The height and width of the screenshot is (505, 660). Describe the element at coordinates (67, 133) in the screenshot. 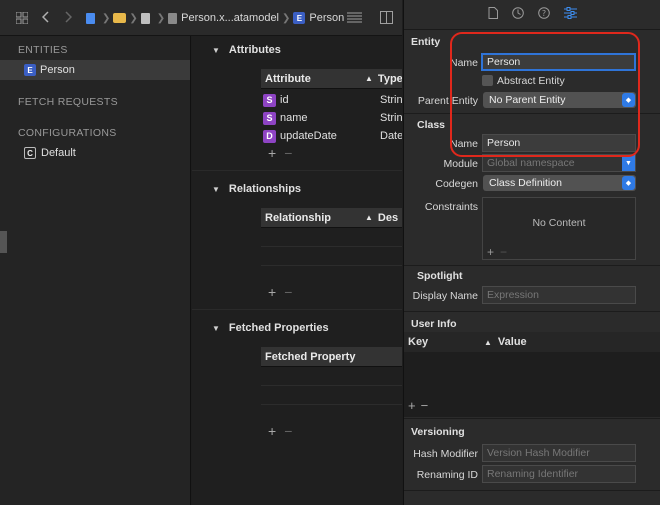

I see `configurations-header: CONFIGURATIONS` at that location.